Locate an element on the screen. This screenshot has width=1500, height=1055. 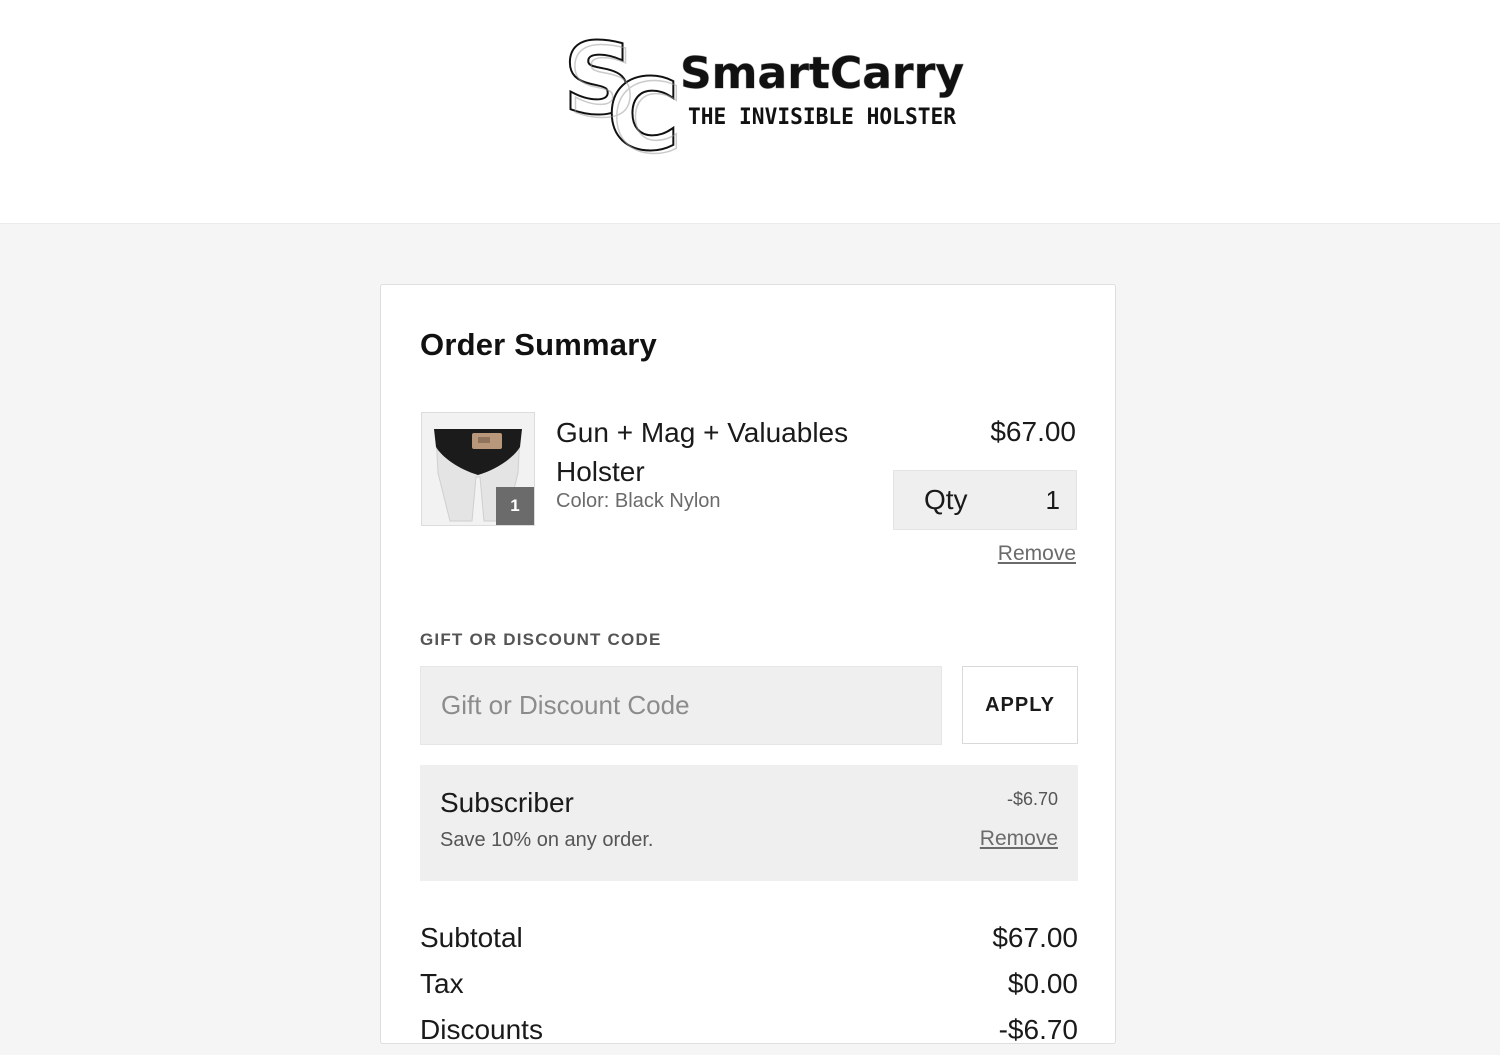
product-variant: Color: Black Nylon is located at coordinates (638, 501).